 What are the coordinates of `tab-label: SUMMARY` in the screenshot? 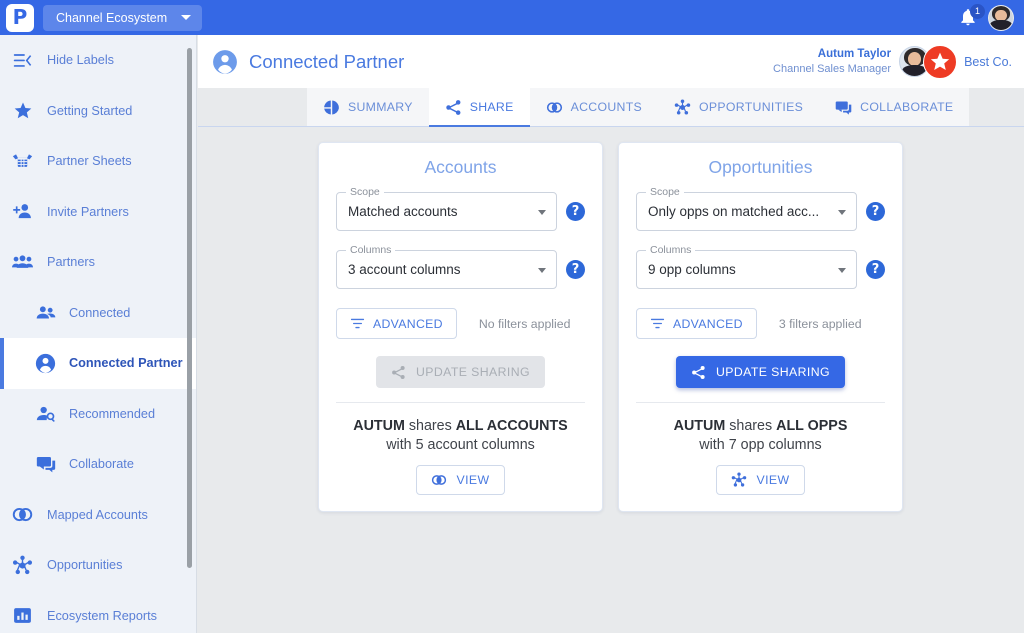 It's located at (380, 107).